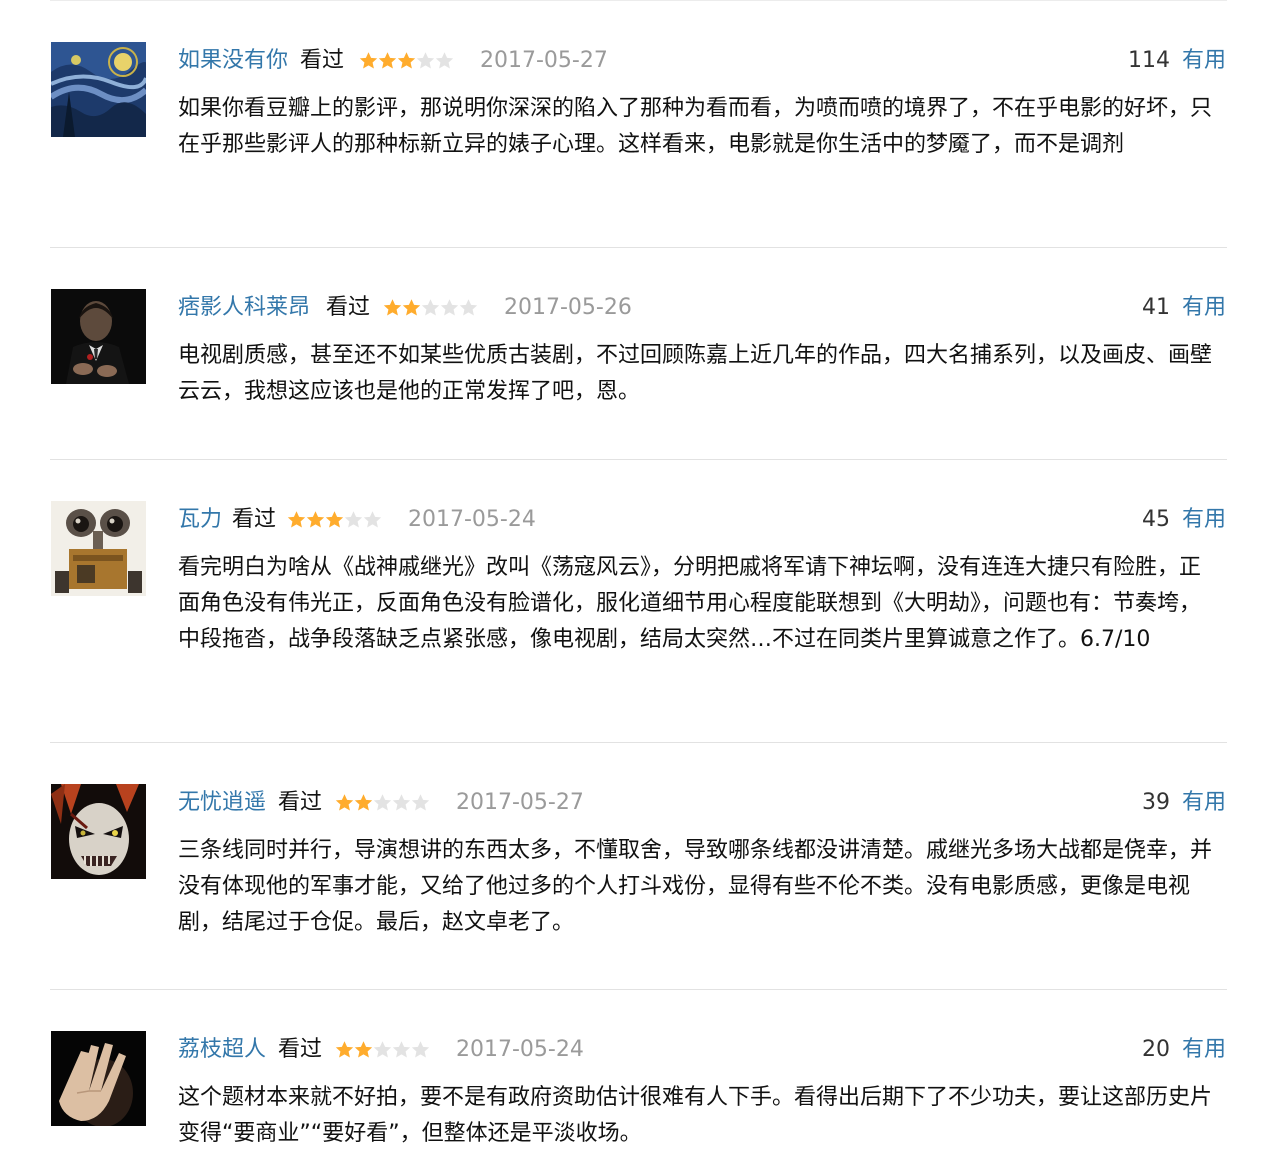 The height and width of the screenshot is (1164, 1280). Describe the element at coordinates (233, 61) in the screenshot. I see `user-link: 如果没有你` at that location.